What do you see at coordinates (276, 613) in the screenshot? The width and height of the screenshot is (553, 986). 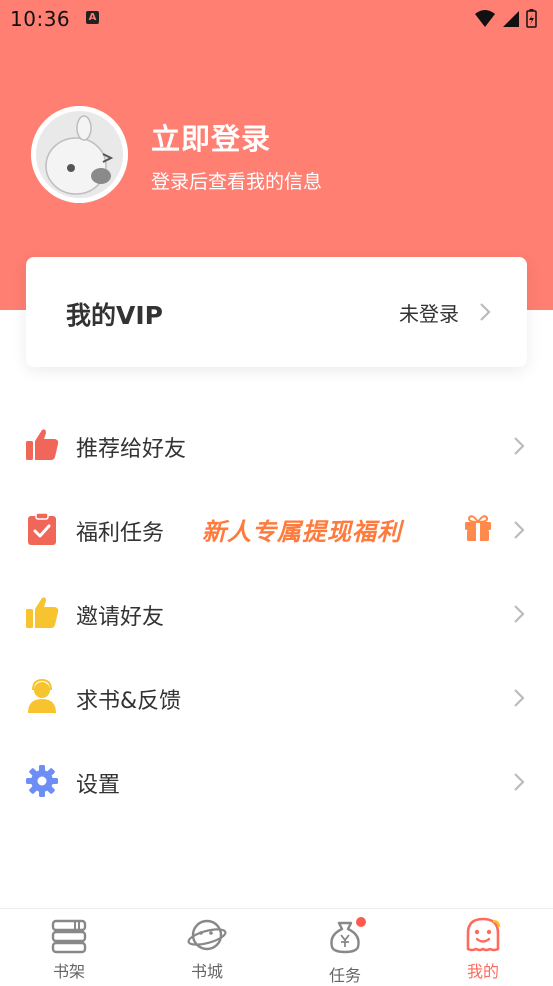 I see `menu-item-invite-friends: 邀请好友` at bounding box center [276, 613].